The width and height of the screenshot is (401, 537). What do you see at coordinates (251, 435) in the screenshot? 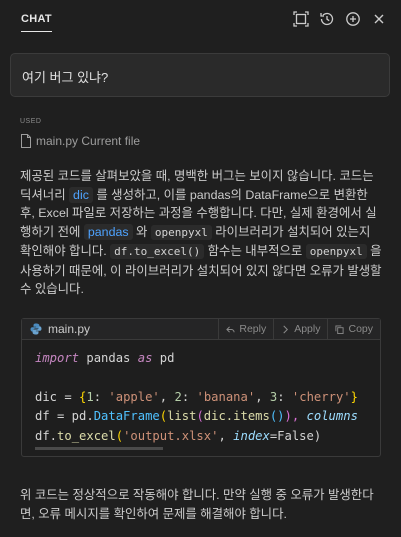
I see `code-token: index` at bounding box center [251, 435].